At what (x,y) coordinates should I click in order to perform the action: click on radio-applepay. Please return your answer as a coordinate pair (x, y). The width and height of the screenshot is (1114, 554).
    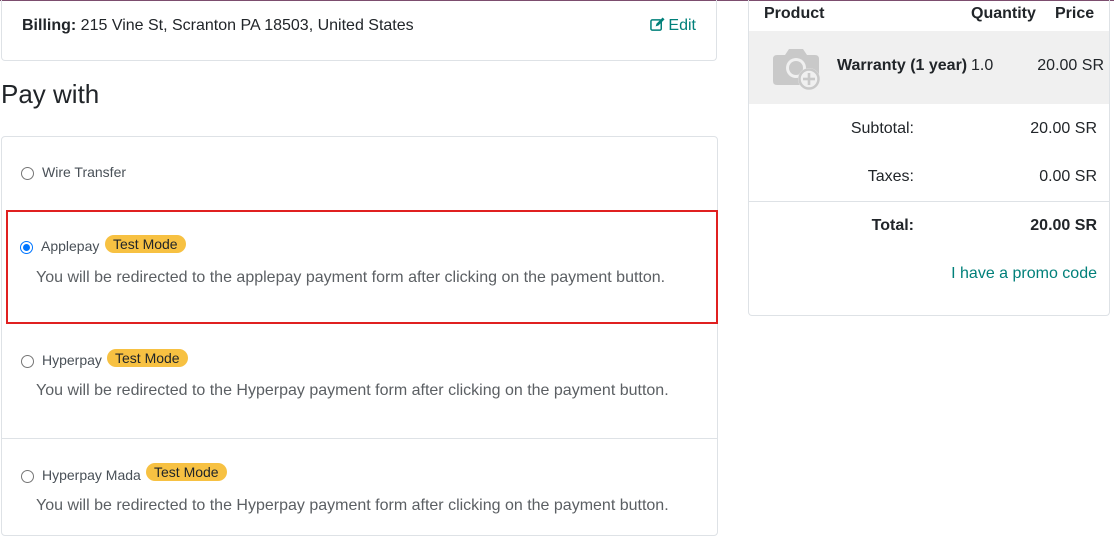
    Looking at the image, I should click on (26, 247).